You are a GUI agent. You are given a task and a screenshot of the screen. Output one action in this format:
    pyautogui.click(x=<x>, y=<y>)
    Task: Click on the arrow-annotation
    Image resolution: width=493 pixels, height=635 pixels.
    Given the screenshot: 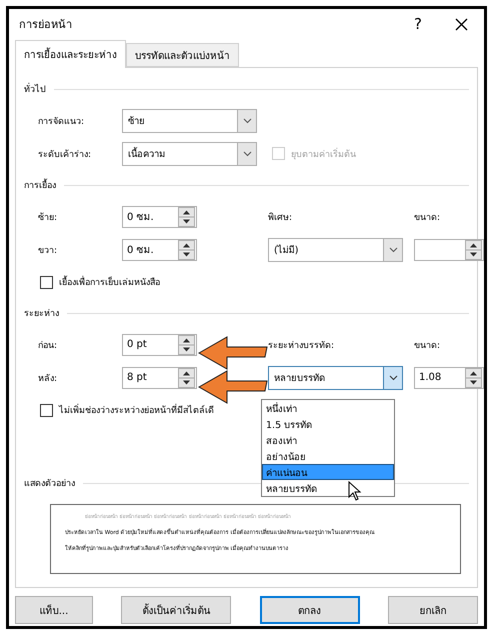 What is the action you would take?
    pyautogui.click(x=233, y=353)
    